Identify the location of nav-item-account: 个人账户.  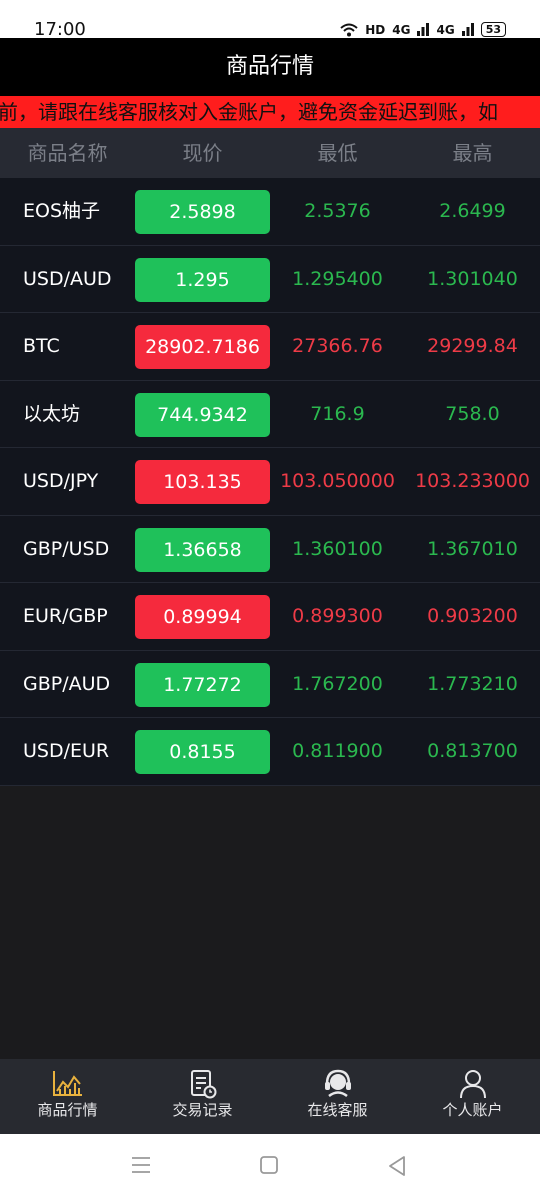
(472, 1096).